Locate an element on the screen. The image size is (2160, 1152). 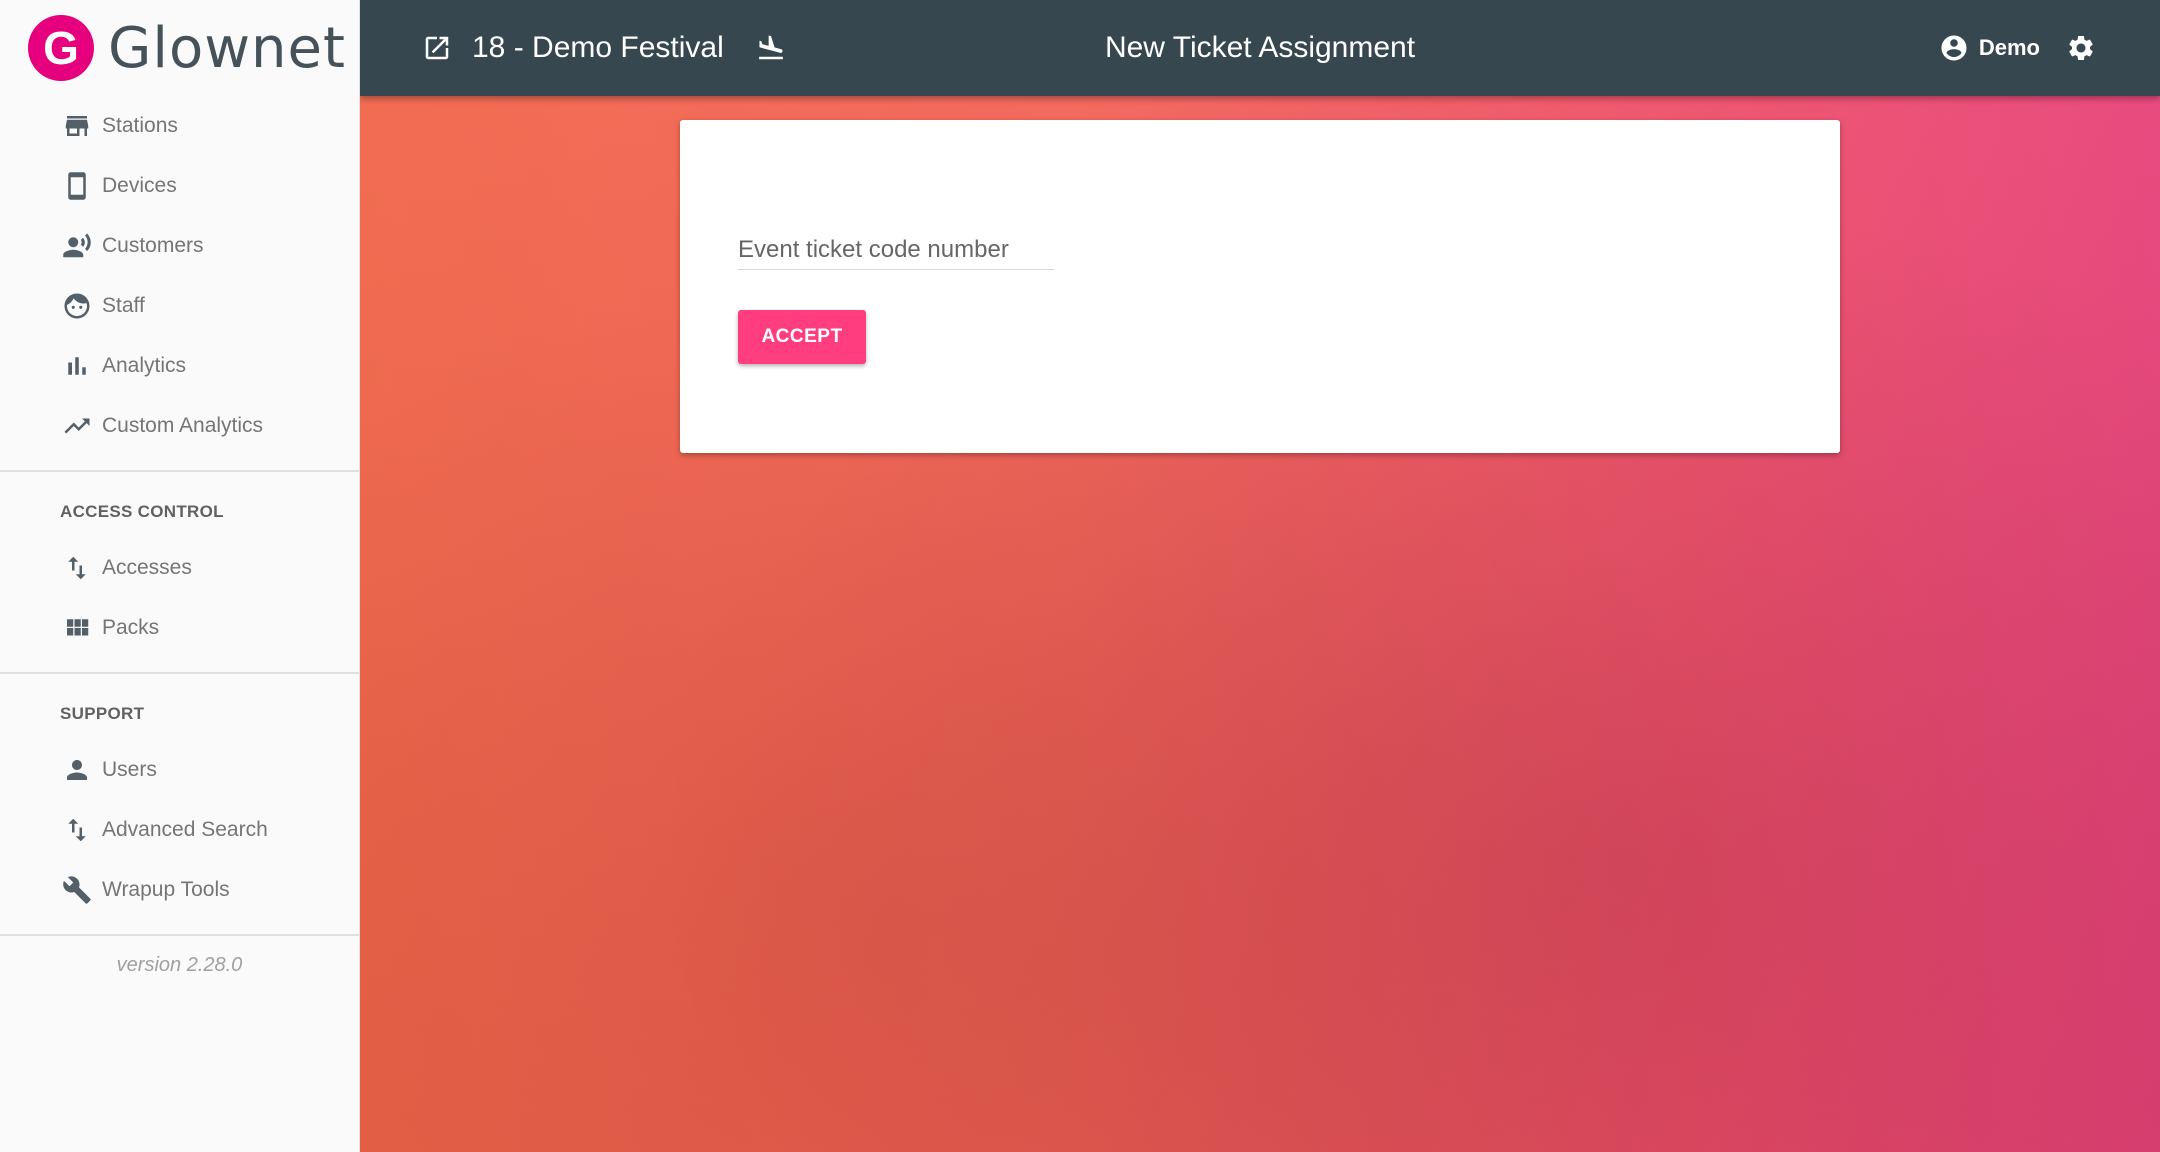
brand-name: Glownet is located at coordinates (227, 48).